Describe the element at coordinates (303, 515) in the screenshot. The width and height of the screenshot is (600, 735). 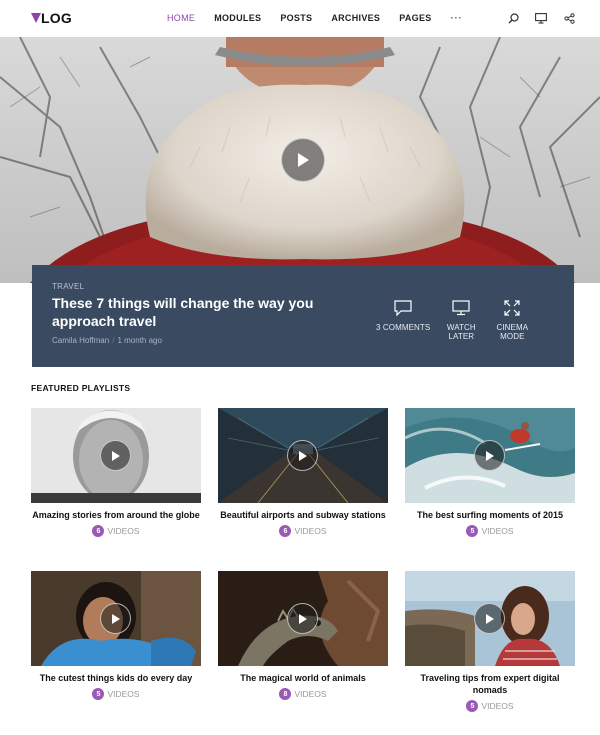
I see `playlist-title: Beautiful airports and subway stations` at that location.